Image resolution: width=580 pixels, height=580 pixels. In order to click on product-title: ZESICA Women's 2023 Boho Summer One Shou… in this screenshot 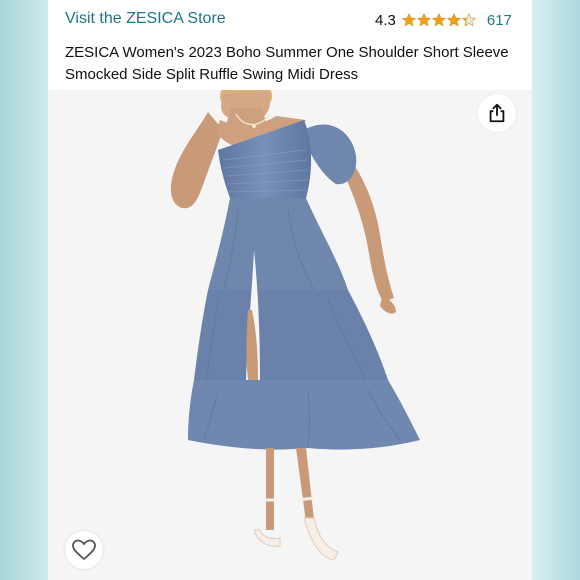, I will do `click(287, 63)`.